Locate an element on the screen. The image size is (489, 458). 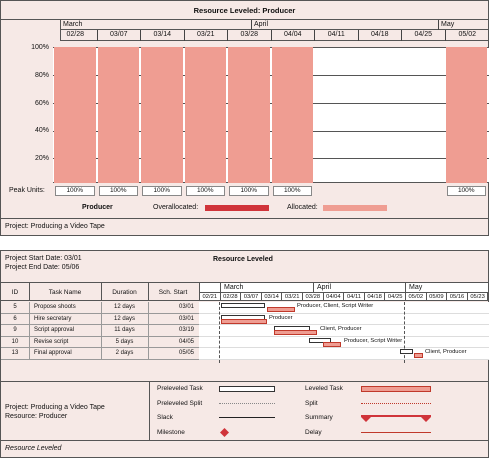
y-axis-label: 20% is located at coordinates (41, 158).